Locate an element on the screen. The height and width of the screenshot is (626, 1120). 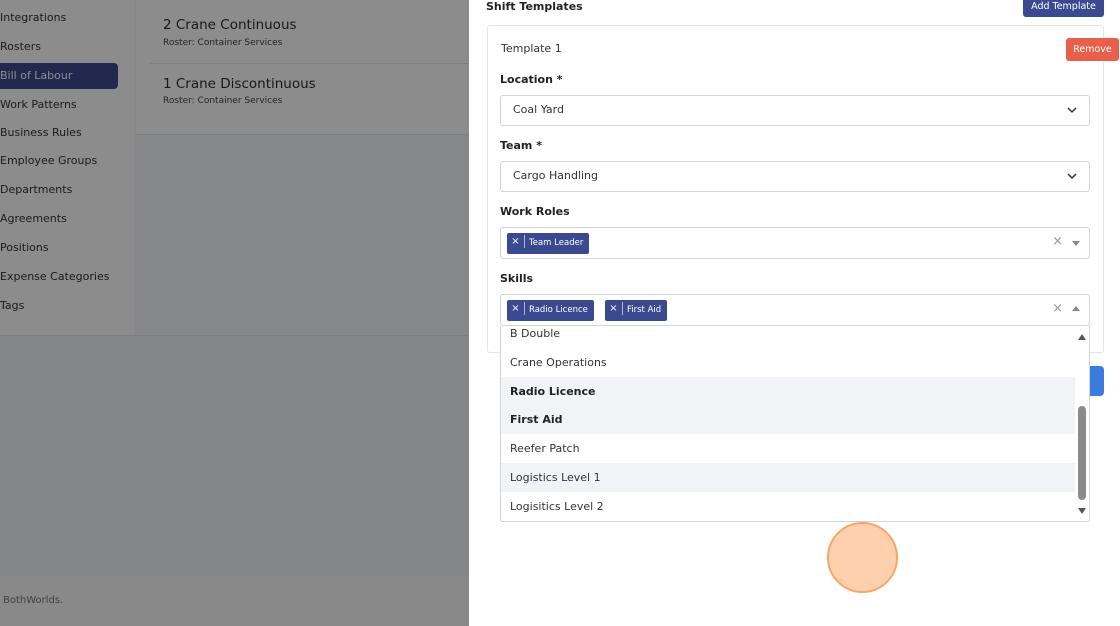
skills-option-selected: Radio Licence is located at coordinates (788, 391).